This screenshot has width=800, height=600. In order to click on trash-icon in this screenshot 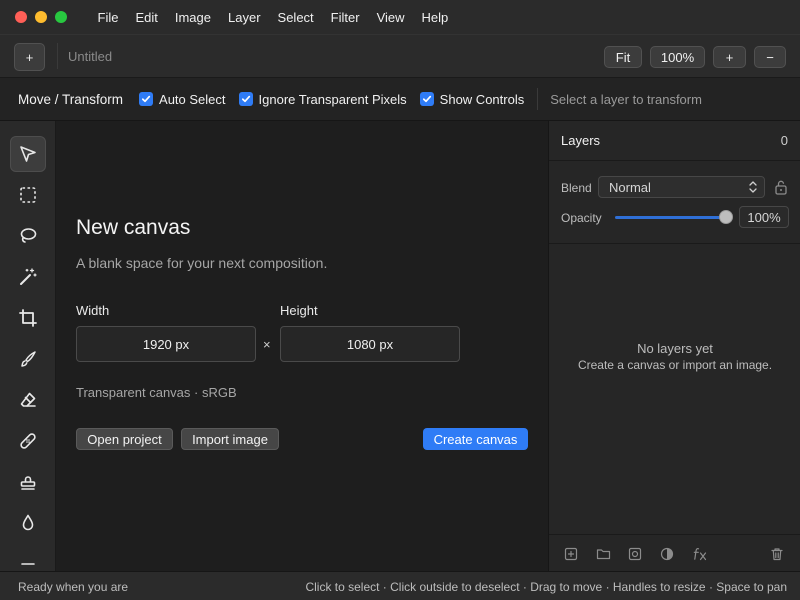, I will do `click(777, 554)`.